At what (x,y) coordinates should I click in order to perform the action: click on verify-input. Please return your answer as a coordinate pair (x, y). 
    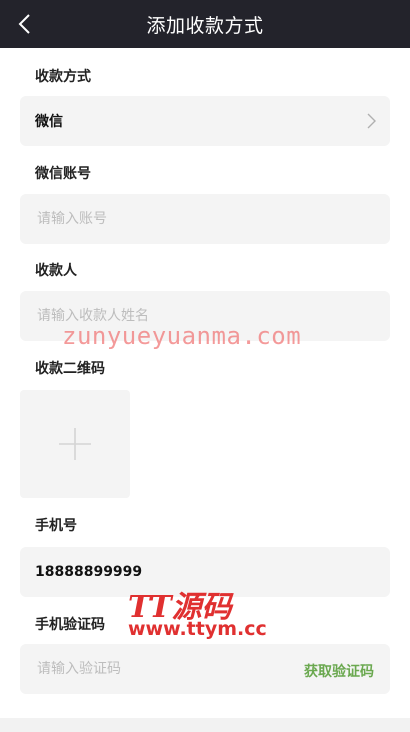
    Looking at the image, I should click on (155, 669).